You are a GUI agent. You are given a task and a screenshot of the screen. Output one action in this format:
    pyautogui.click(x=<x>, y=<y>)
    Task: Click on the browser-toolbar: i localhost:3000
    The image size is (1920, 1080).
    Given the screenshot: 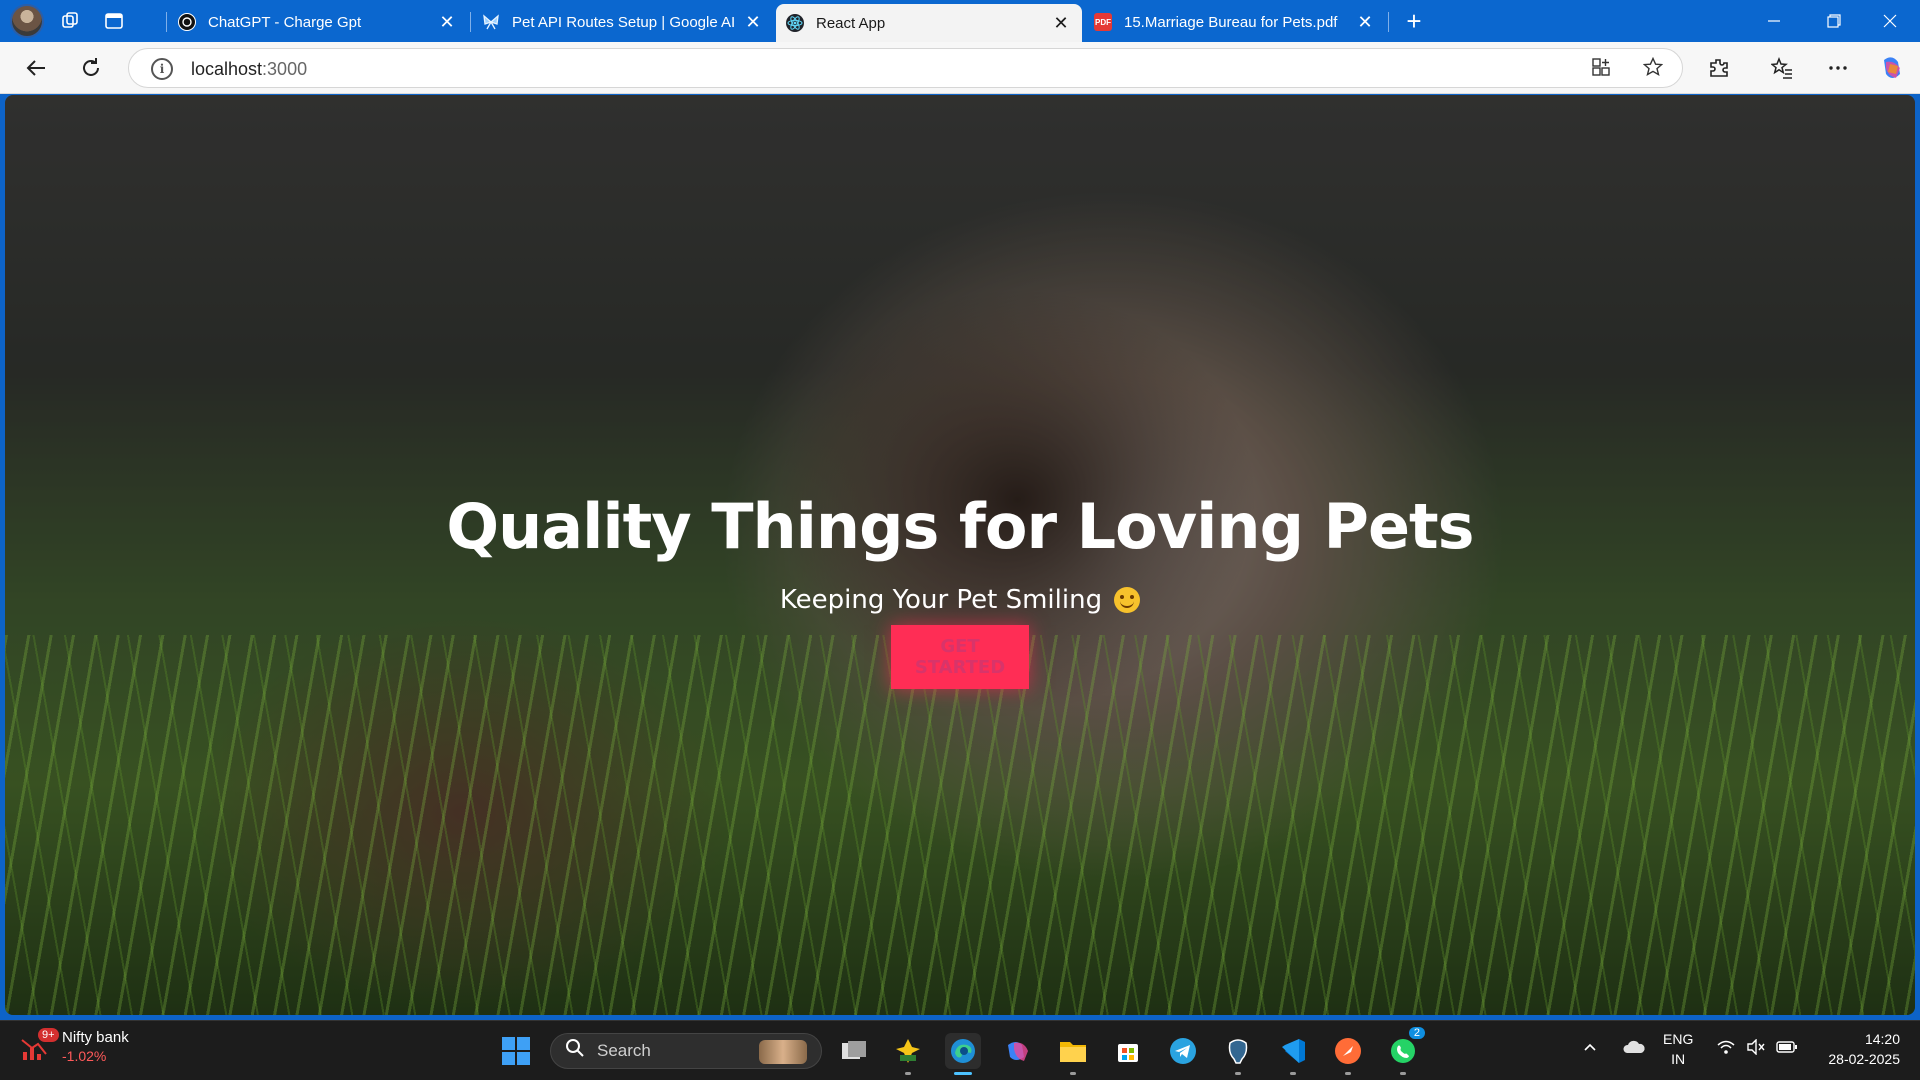 What is the action you would take?
    pyautogui.click(x=960, y=68)
    